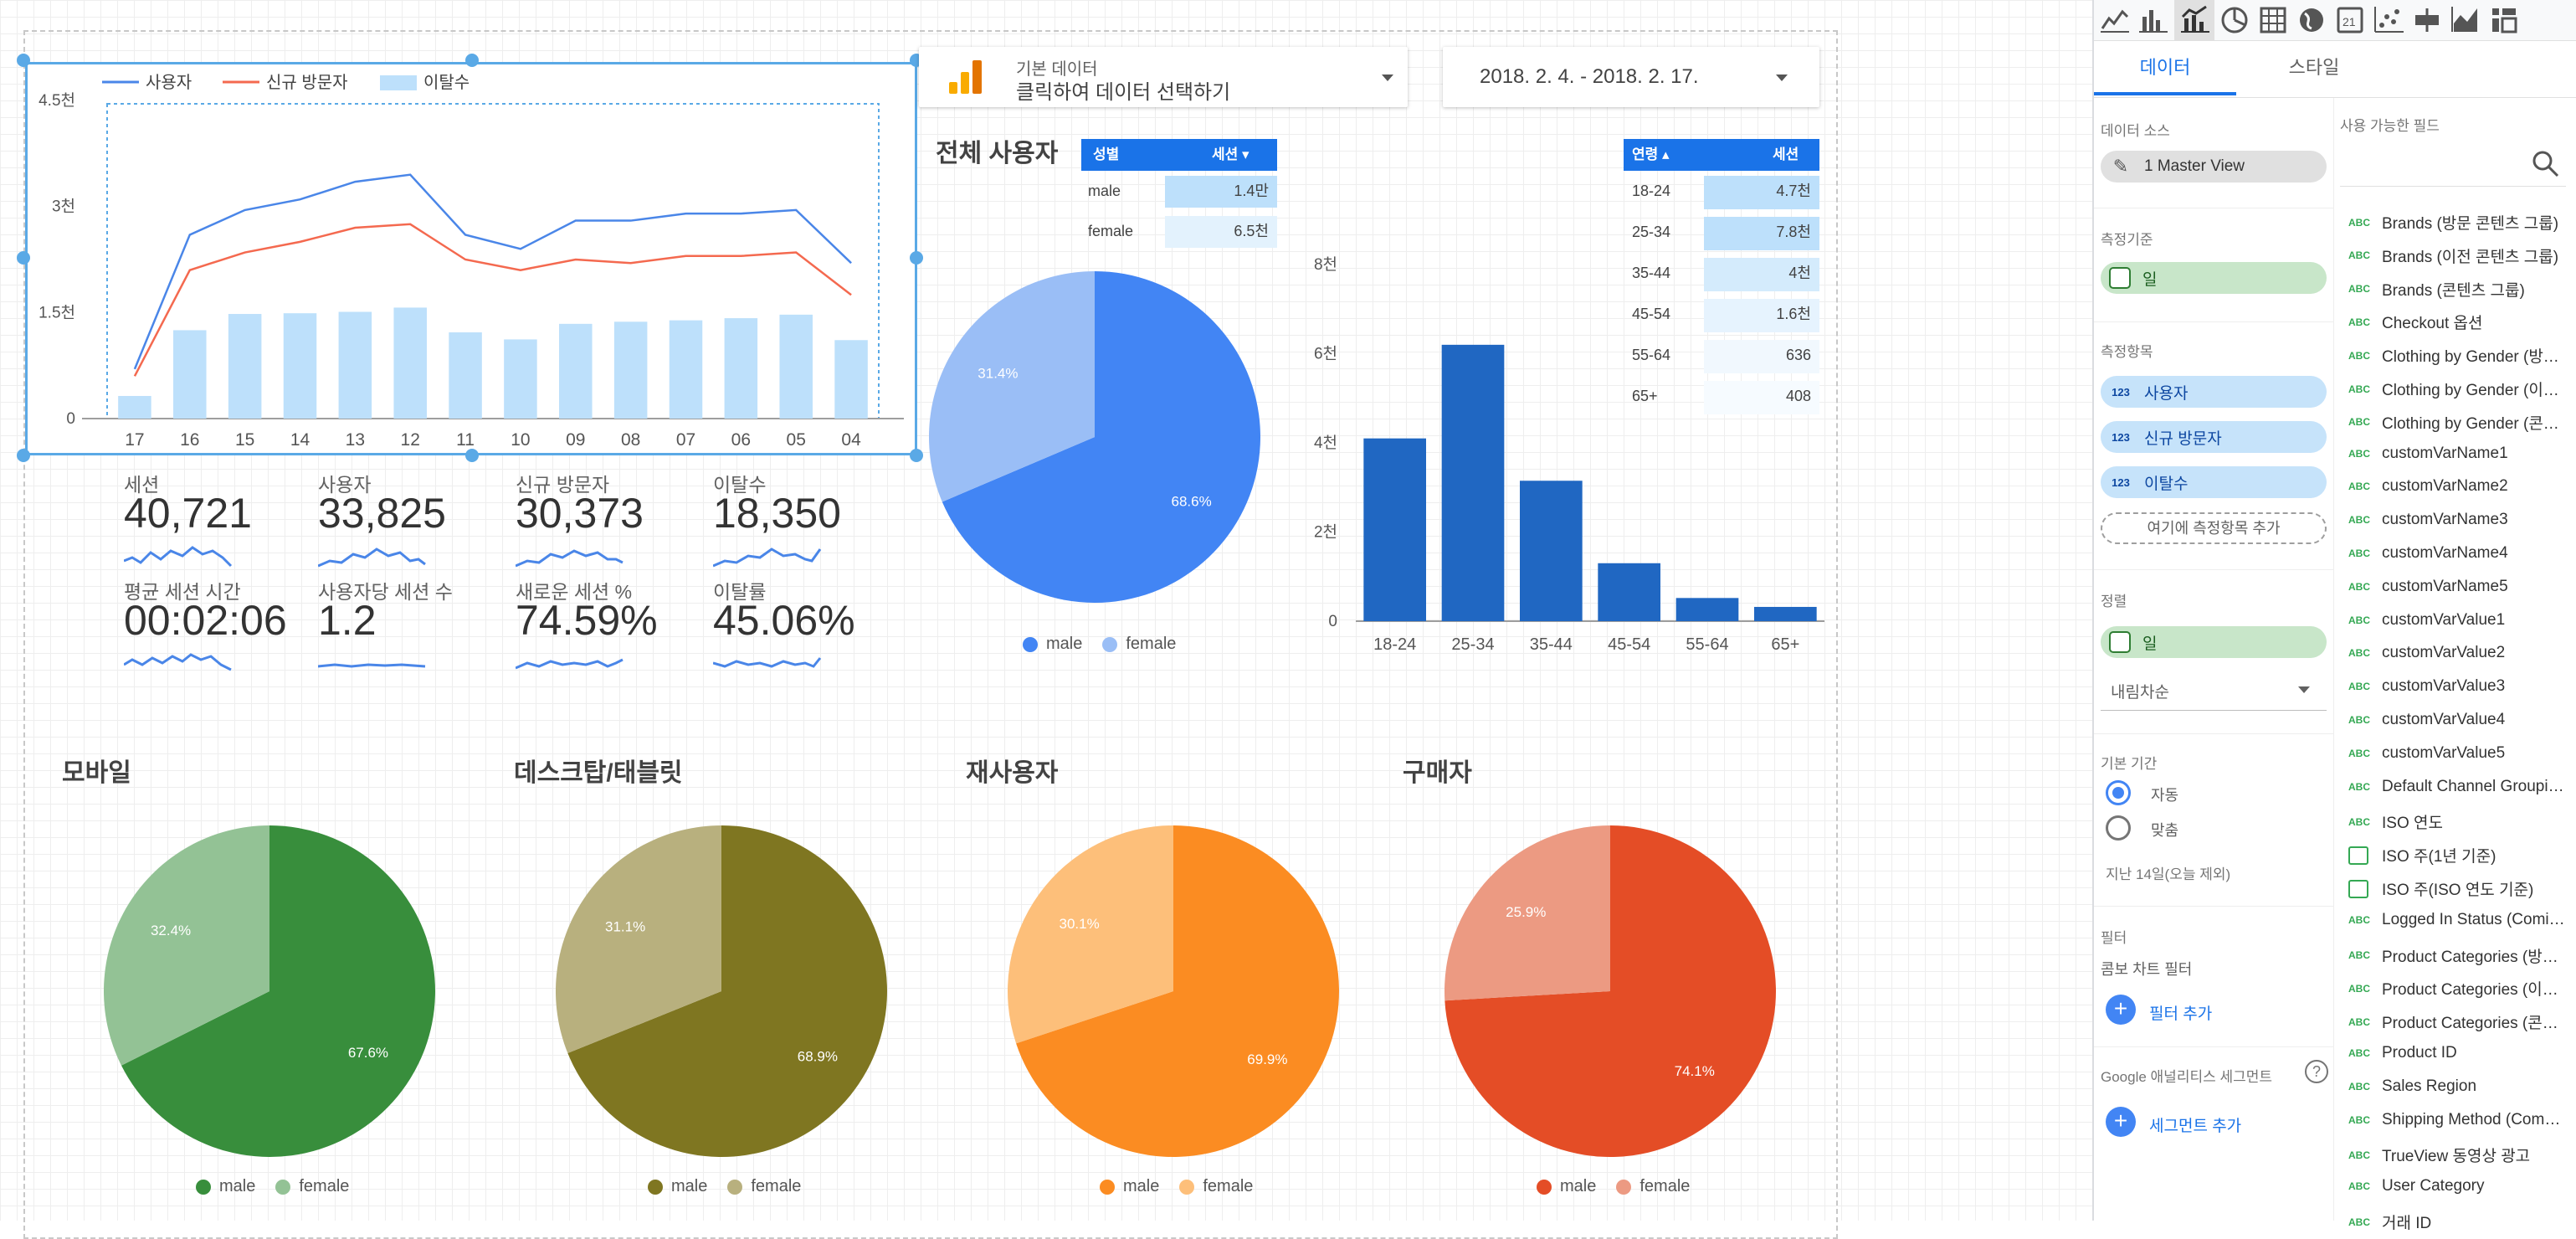  I want to click on sessions-col-header: 세션, so click(1786, 155).